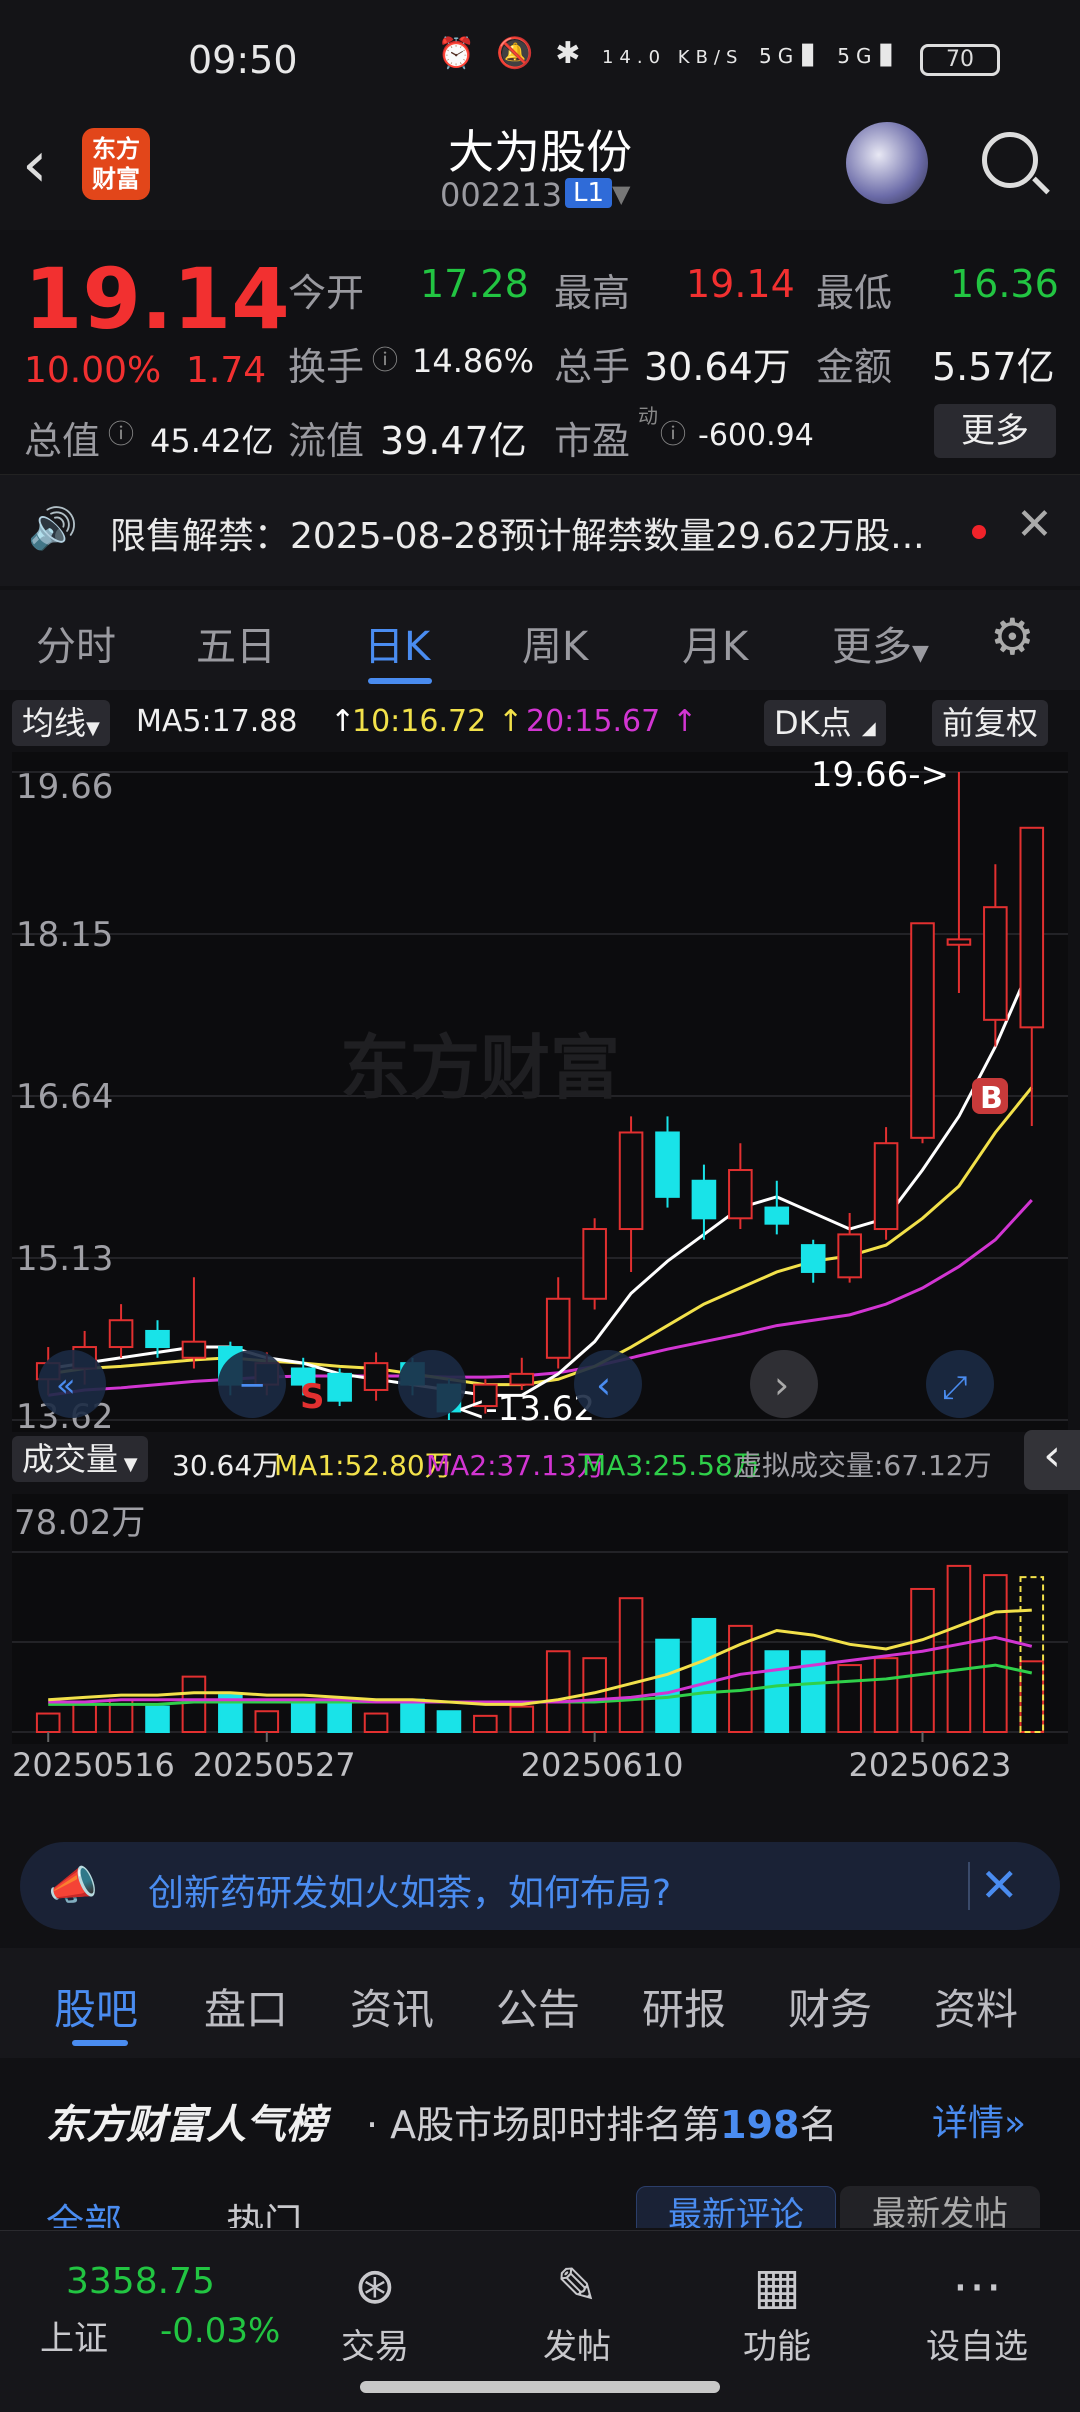  I want to click on double-chevron-icon: », so click(1015, 2123).